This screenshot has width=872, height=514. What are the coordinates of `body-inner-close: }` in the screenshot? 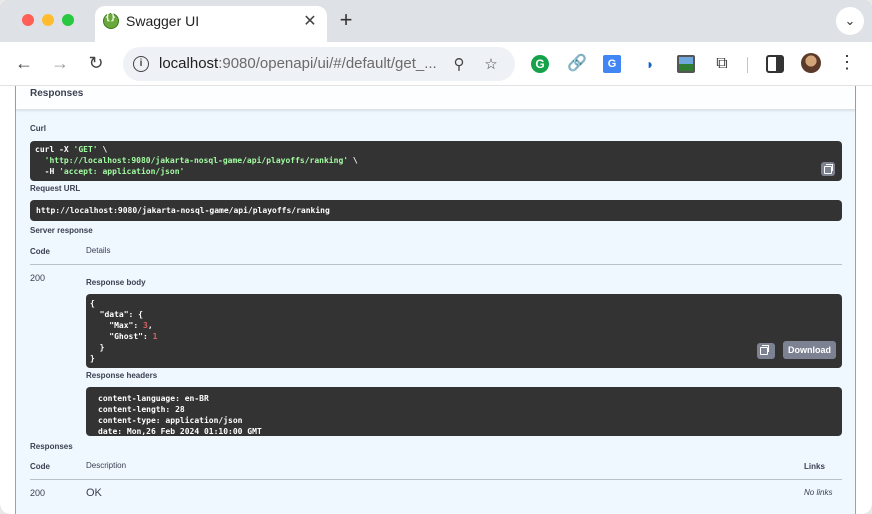 It's located at (97, 347).